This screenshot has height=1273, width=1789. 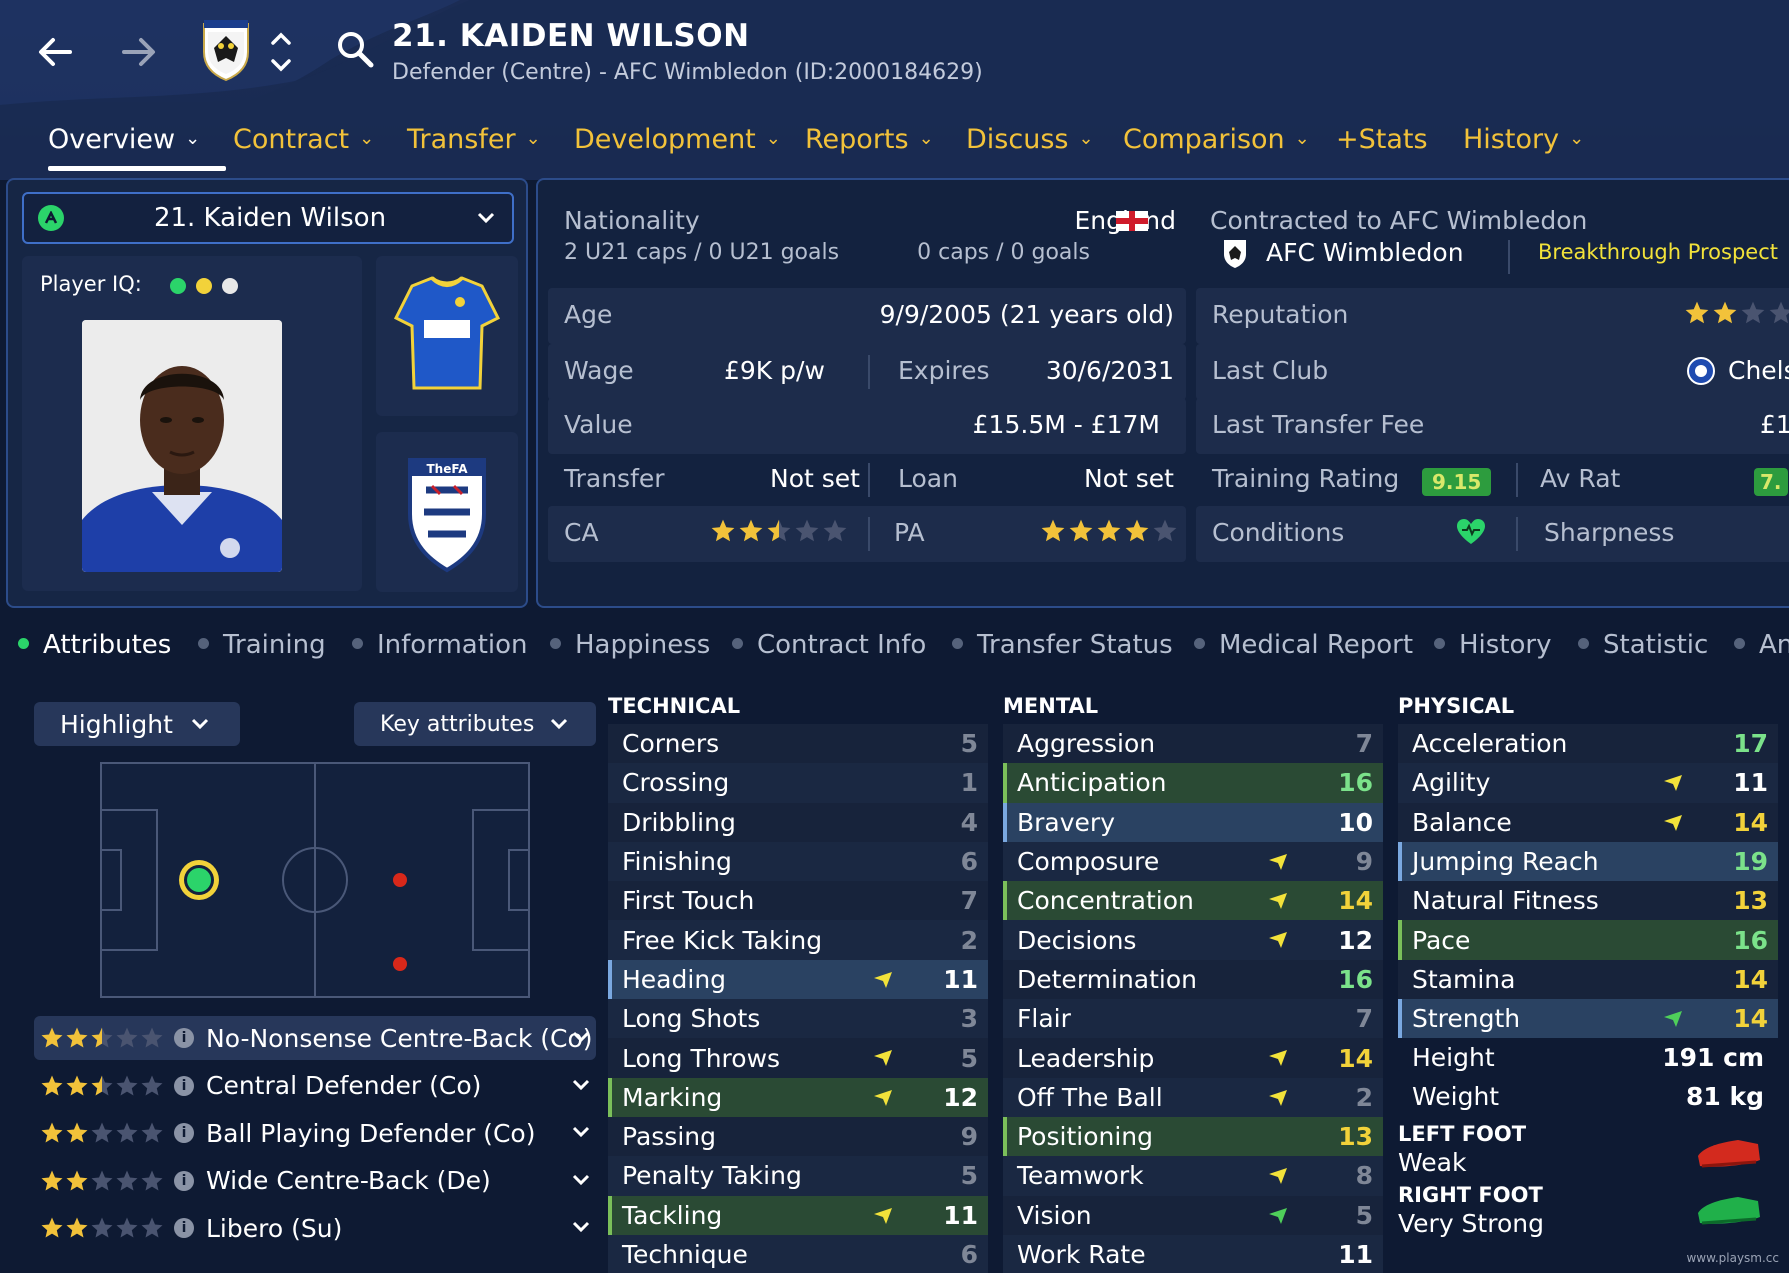 I want to click on attribute-row: First Touch 7, so click(x=798, y=901).